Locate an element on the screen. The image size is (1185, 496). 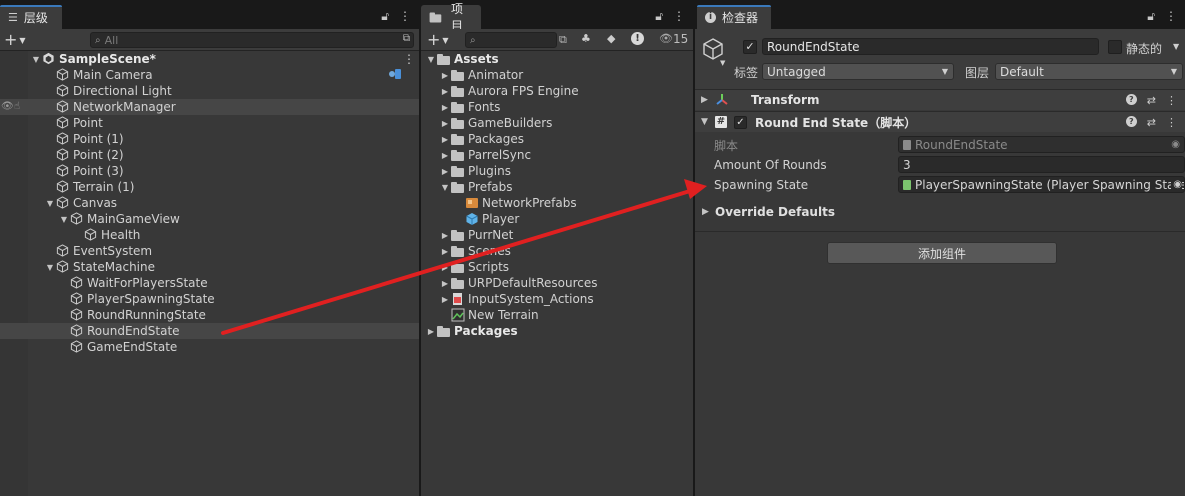
create-asset-button: + ▼ is located at coordinates (438, 39).